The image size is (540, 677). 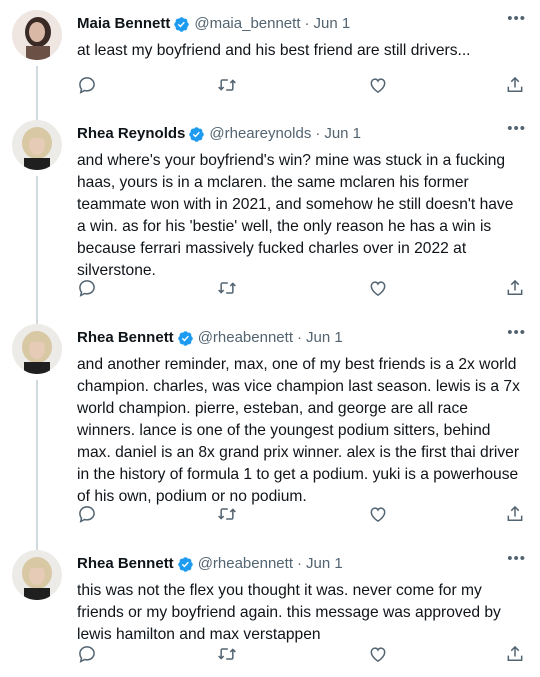 I want to click on tweet-header: Rhea Reynolds @rheareynolds · Jun 1, so click(x=219, y=134).